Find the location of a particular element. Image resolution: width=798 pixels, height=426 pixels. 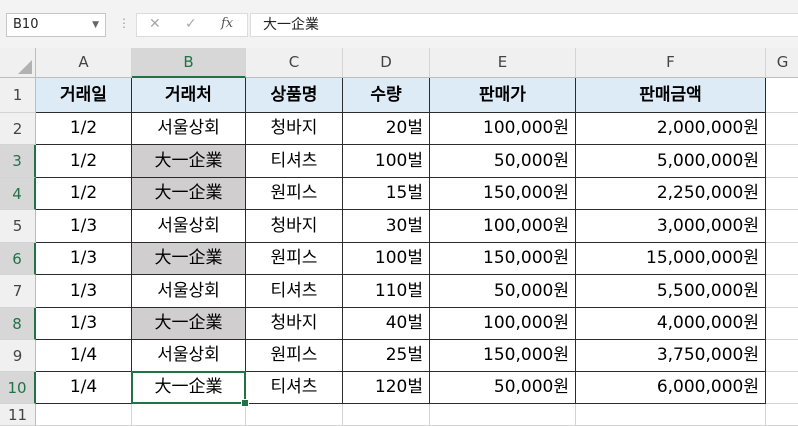

column-header-e: E is located at coordinates (503, 63).